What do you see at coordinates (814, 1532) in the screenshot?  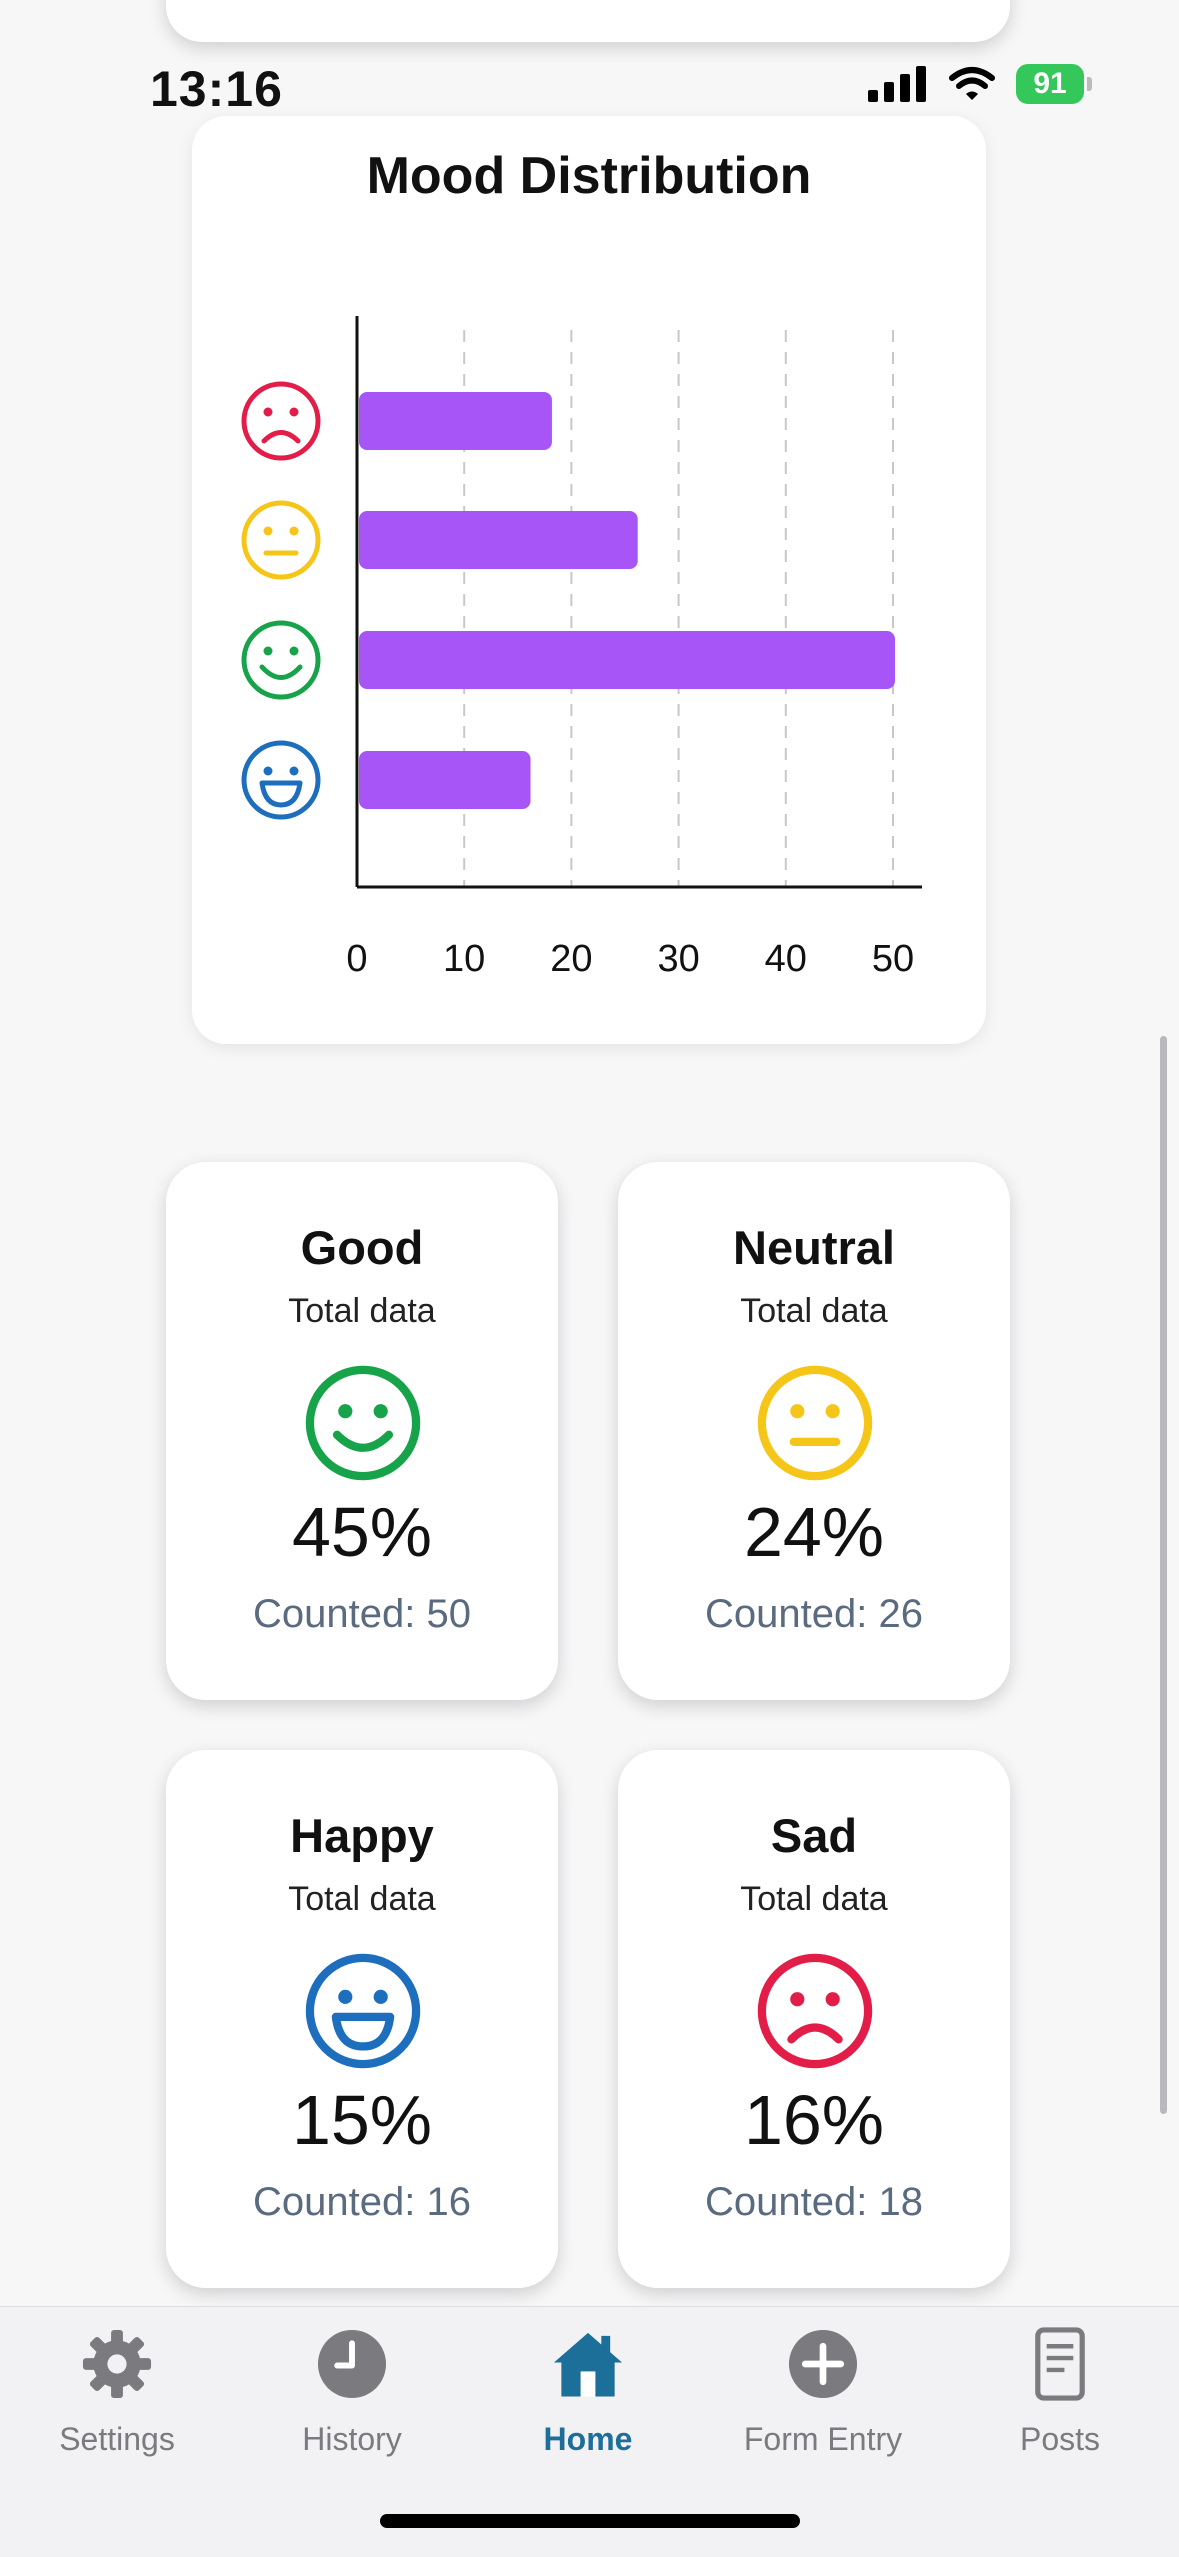 I see `stat-percent: 24%` at bounding box center [814, 1532].